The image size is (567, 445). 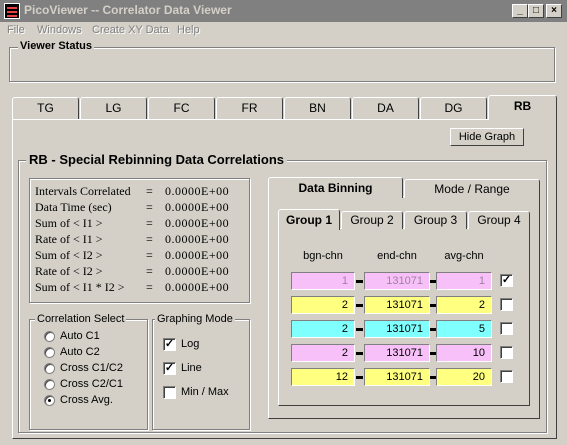 I want to click on tab-group-1: Group 1, so click(x=309, y=219).